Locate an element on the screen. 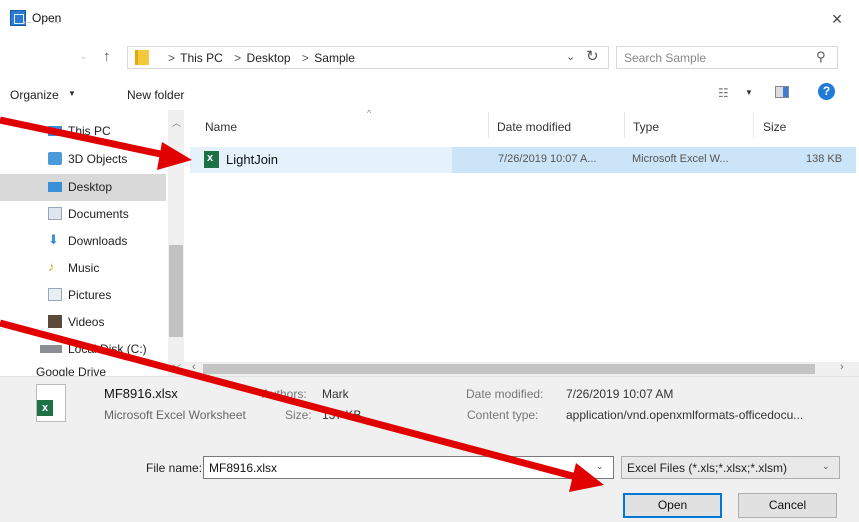 The height and width of the screenshot is (522, 859). sidebar-item-3d-objects: 3D Objects is located at coordinates (83, 159).